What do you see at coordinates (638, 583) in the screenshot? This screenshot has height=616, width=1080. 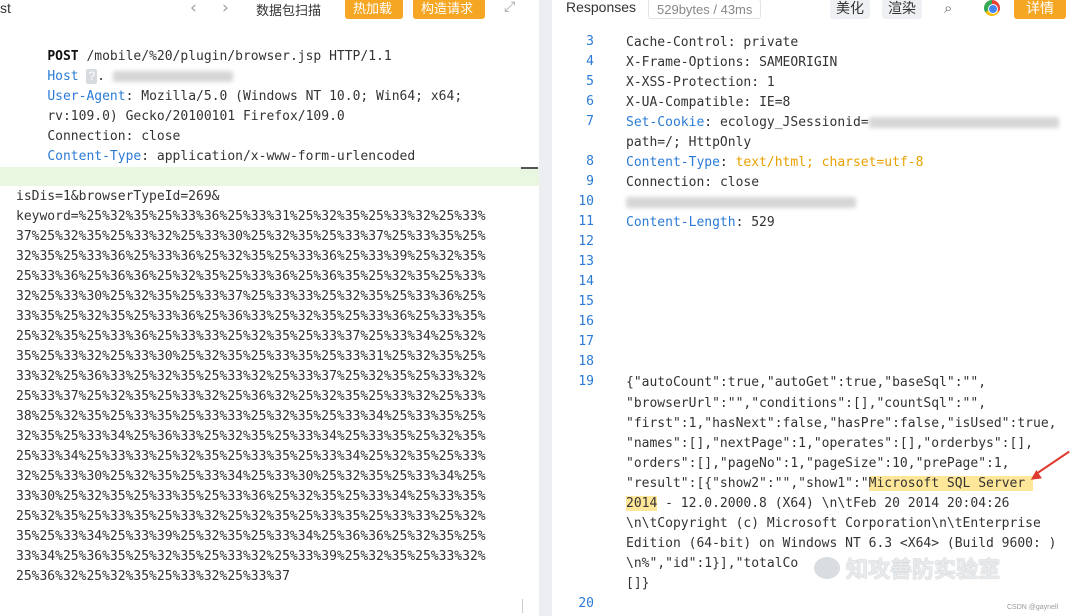 I see `json-line: []}` at bounding box center [638, 583].